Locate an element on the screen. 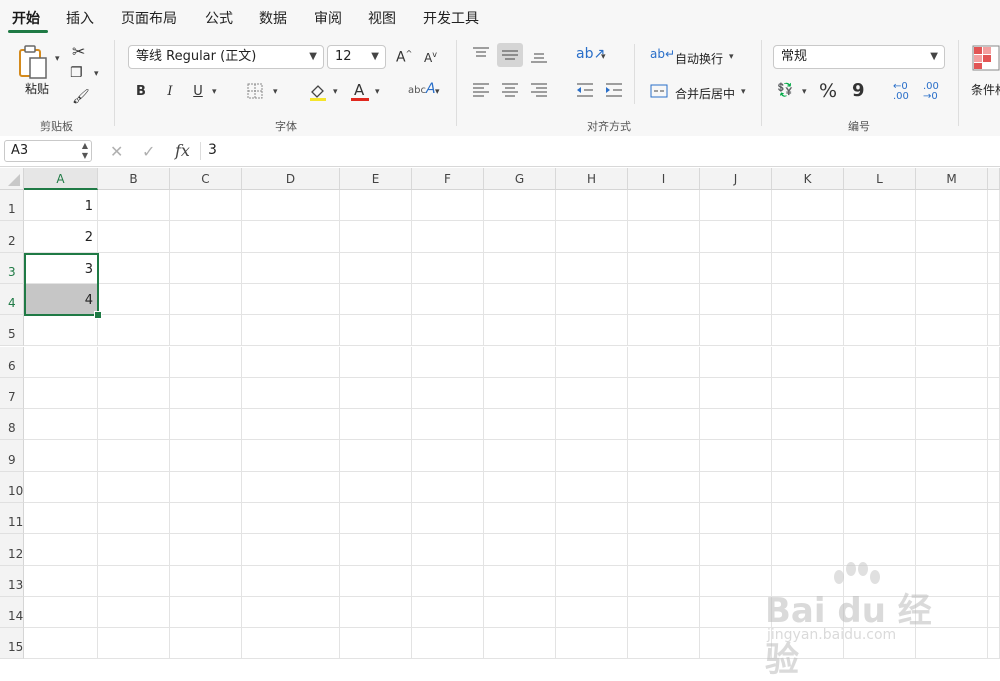  conditional-formatting-button is located at coordinates (986, 59).